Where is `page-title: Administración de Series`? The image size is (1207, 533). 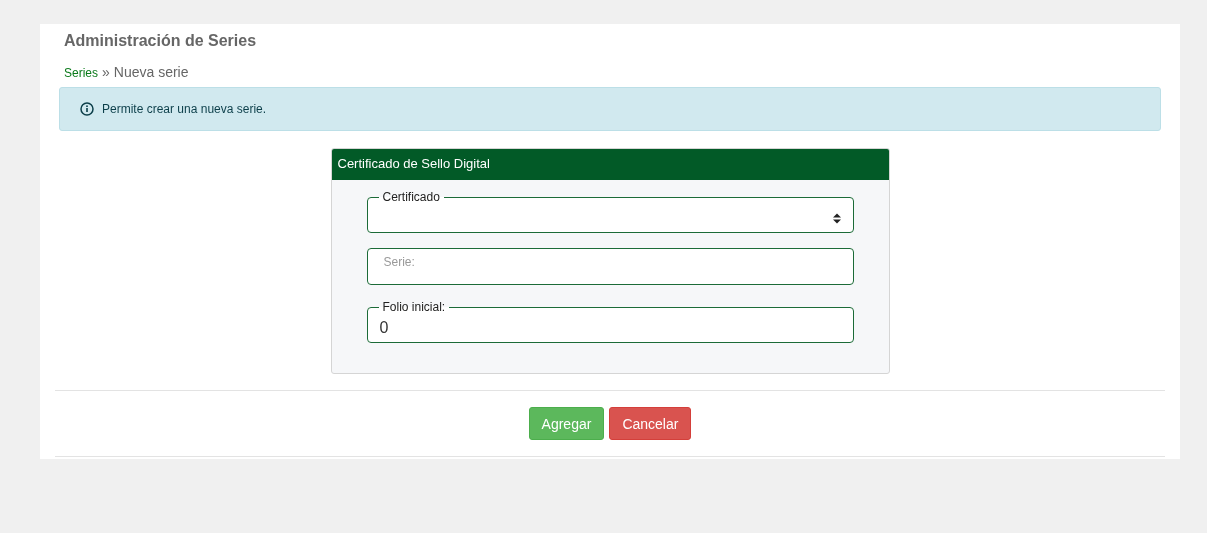 page-title: Administración de Series is located at coordinates (161, 41).